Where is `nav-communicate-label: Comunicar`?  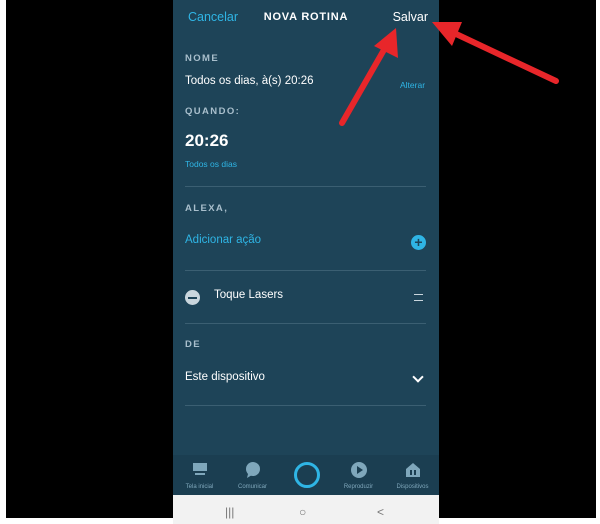 nav-communicate-label: Comunicar is located at coordinates (252, 487).